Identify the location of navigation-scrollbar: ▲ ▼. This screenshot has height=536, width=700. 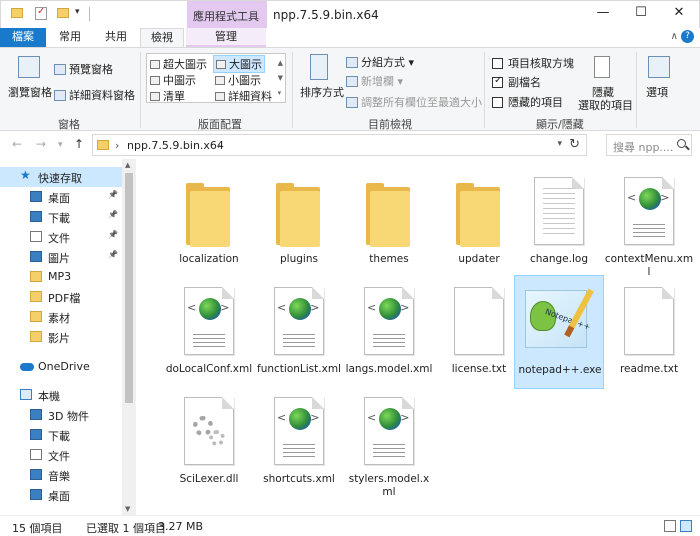
(129, 337).